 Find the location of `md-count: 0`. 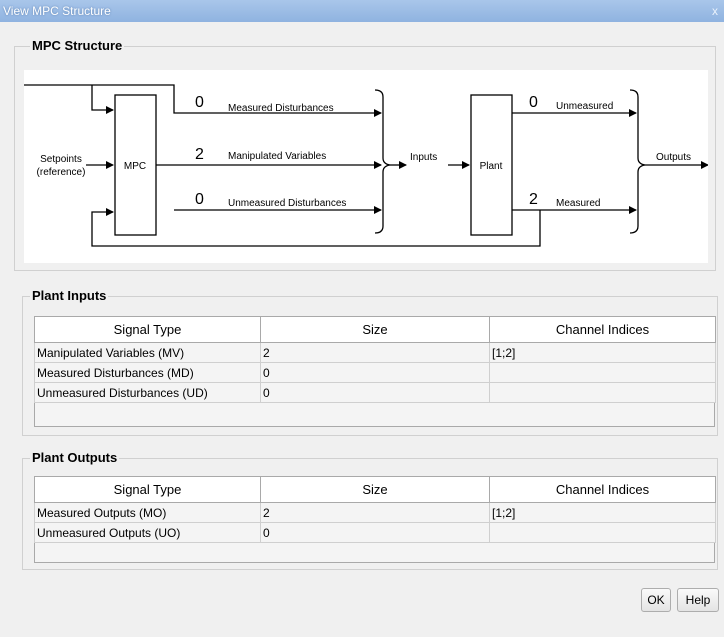

md-count: 0 is located at coordinates (199, 102).